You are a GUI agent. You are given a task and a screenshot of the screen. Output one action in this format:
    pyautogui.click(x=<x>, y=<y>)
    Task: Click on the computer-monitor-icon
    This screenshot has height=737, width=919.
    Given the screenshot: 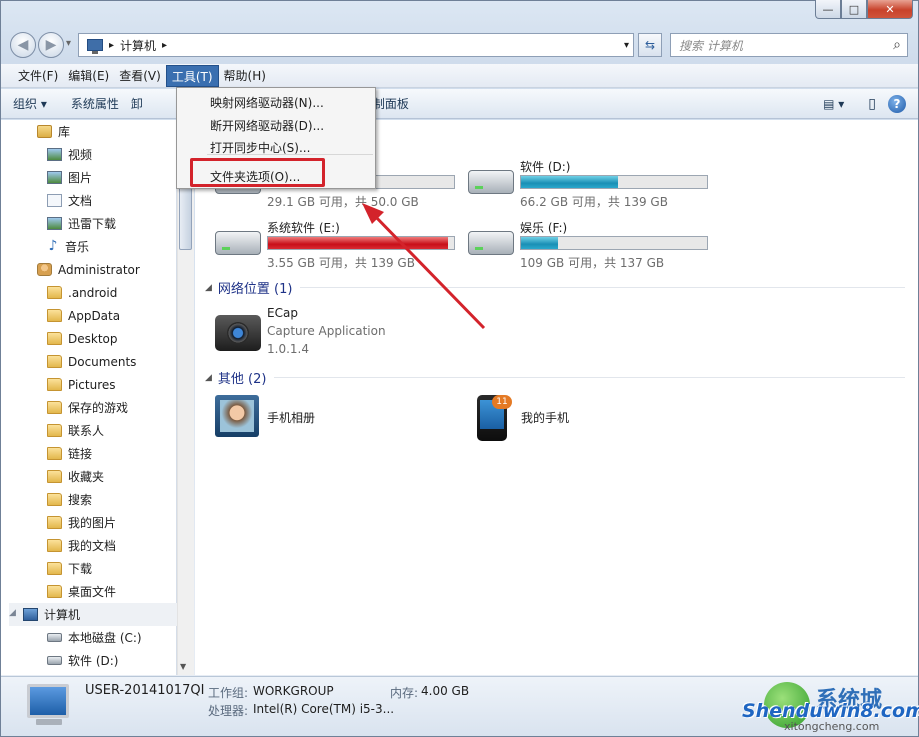 What is the action you would take?
    pyautogui.click(x=48, y=701)
    